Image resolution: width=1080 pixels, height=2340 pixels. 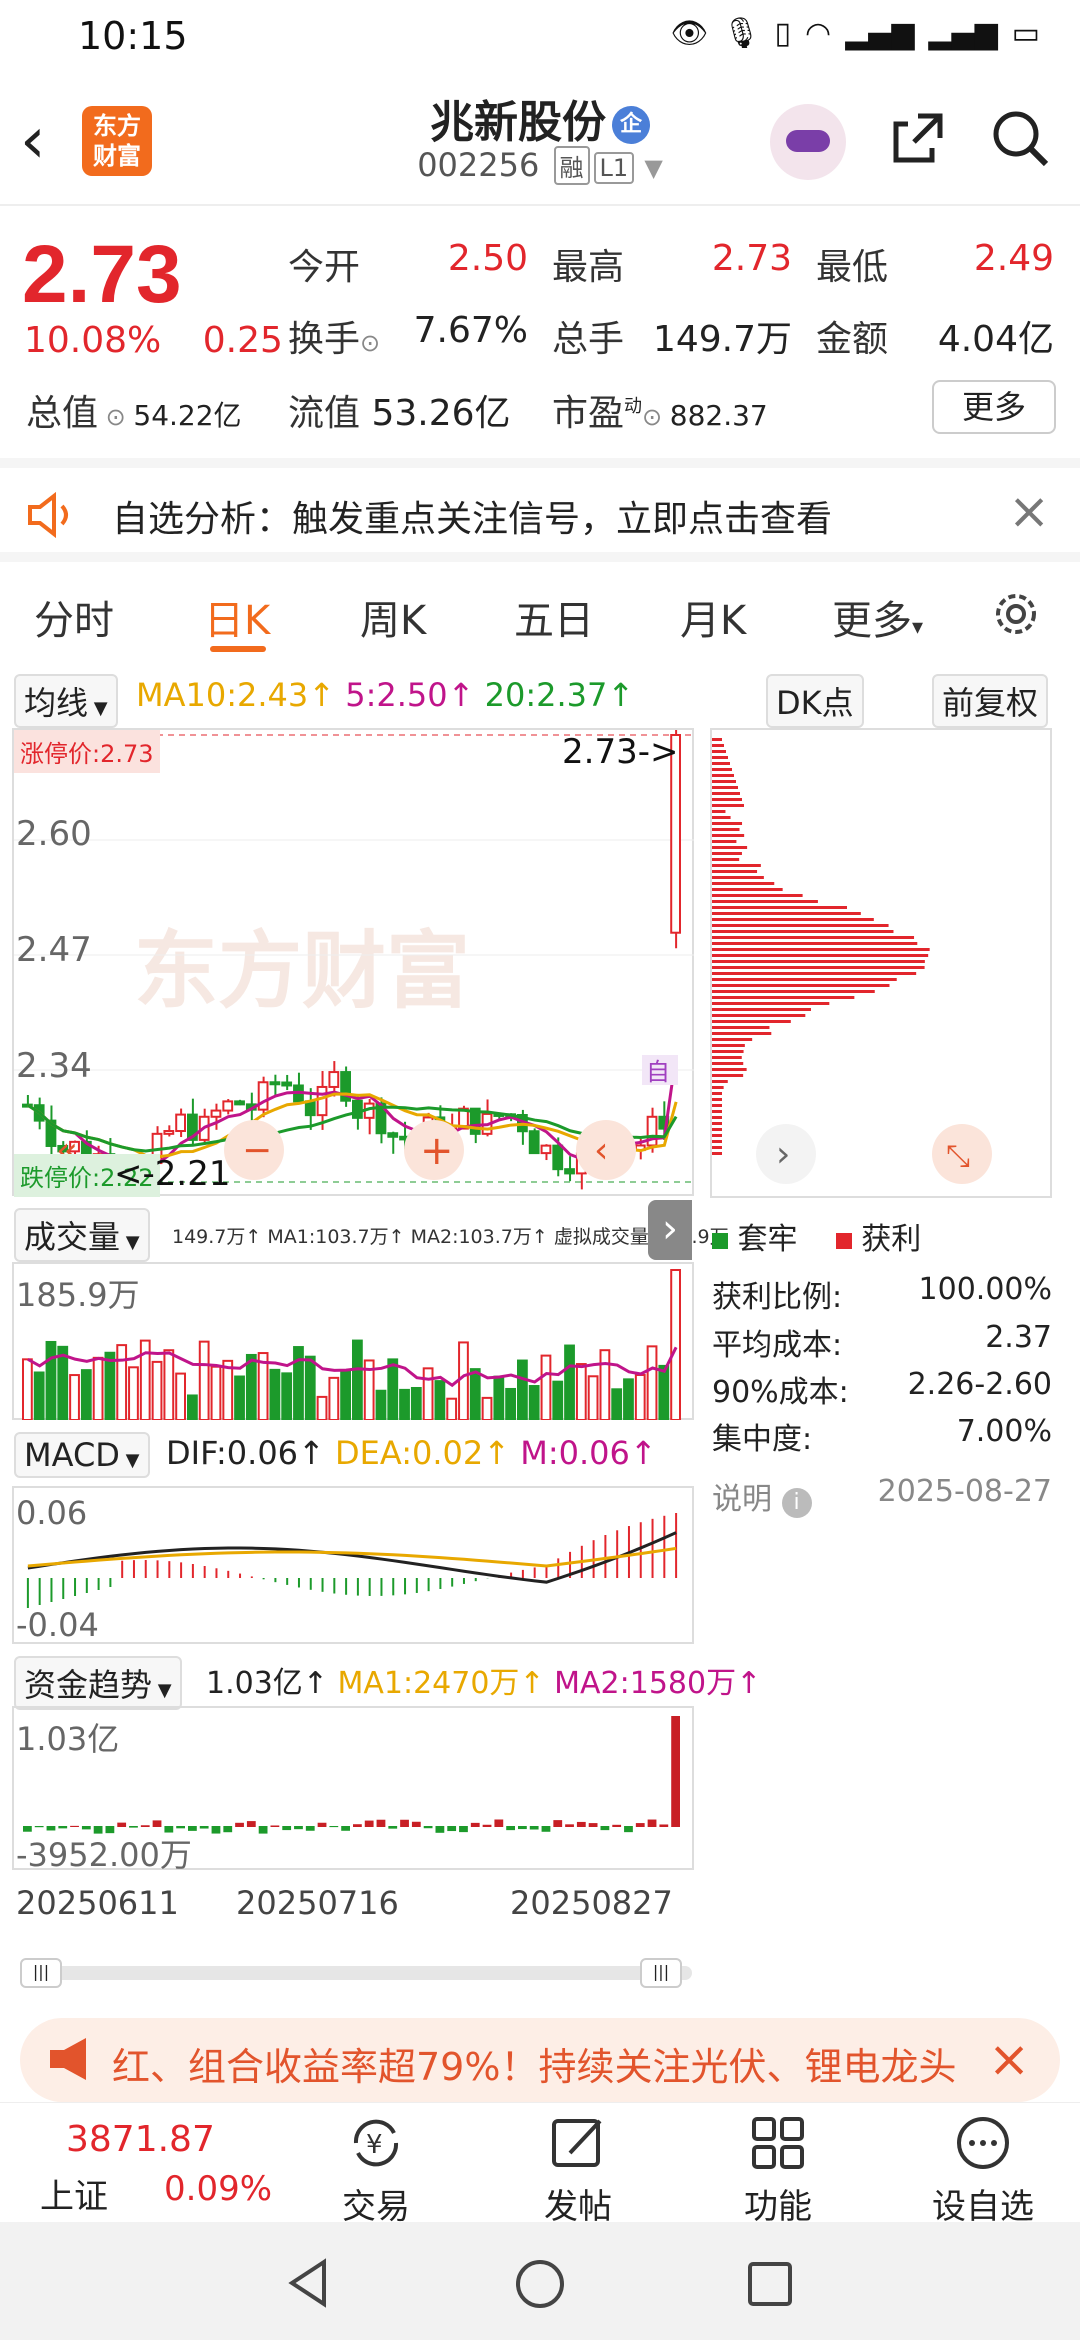 What do you see at coordinates (353, 1790) in the screenshot?
I see `fund-chart: 1.03亿 -3952.00万` at bounding box center [353, 1790].